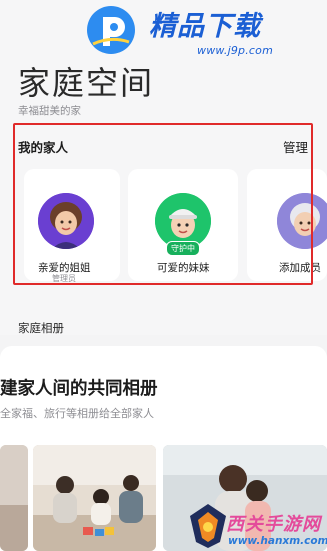 The height and width of the screenshot is (551, 327). Describe the element at coordinates (79, 389) in the screenshot. I see `album-headline: 建家人间的共同相册` at that location.